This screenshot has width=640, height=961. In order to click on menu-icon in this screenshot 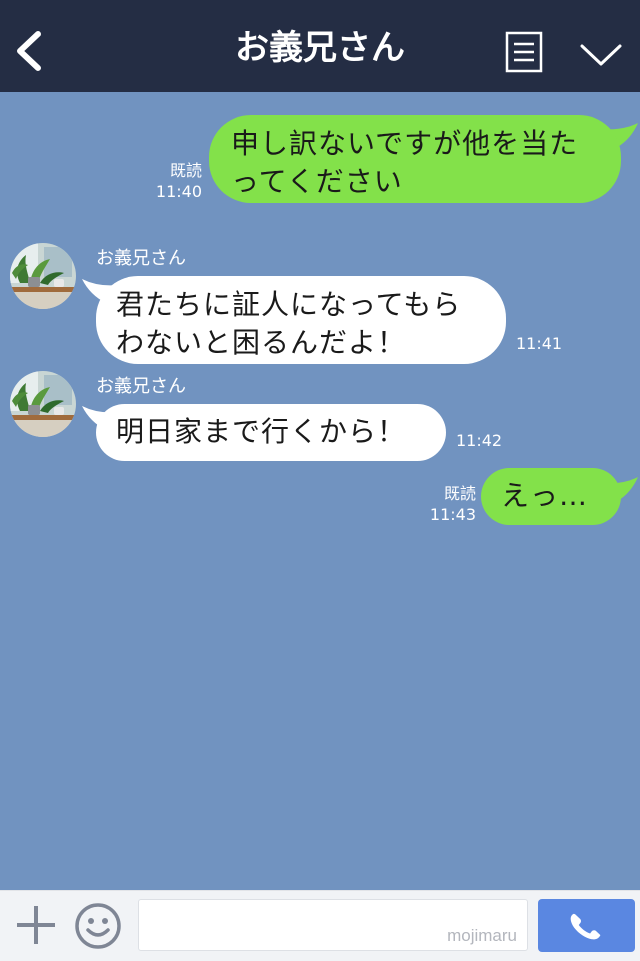, I will do `click(524, 52)`.